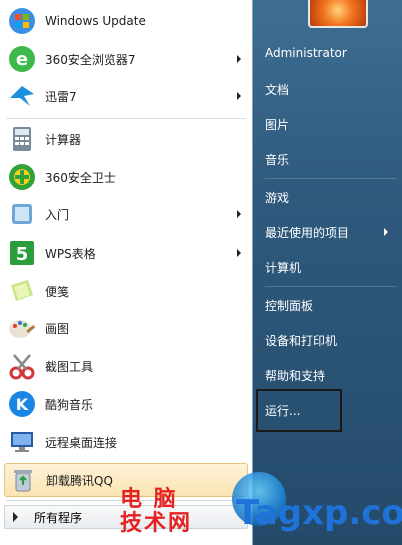 Image resolution: width=402 pixels, height=545 pixels. I want to click on svg-text: K, so click(22, 404).